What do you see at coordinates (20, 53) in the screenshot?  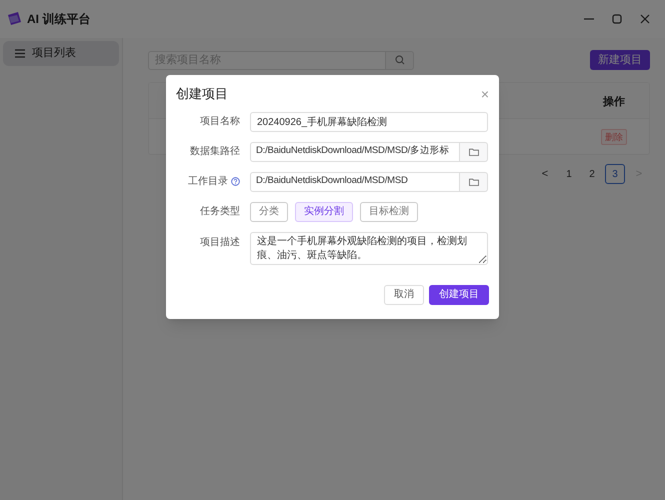 I see `menu-icon` at bounding box center [20, 53].